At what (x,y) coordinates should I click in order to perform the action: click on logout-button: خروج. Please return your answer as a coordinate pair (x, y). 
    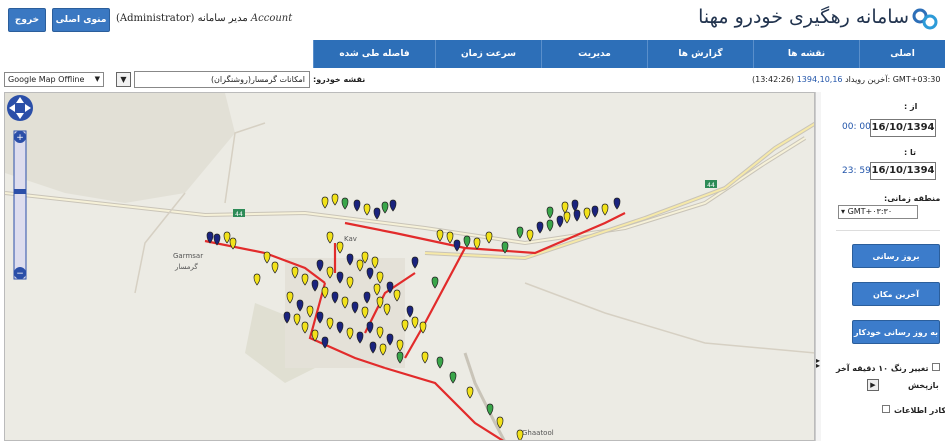
    Looking at the image, I should click on (27, 20).